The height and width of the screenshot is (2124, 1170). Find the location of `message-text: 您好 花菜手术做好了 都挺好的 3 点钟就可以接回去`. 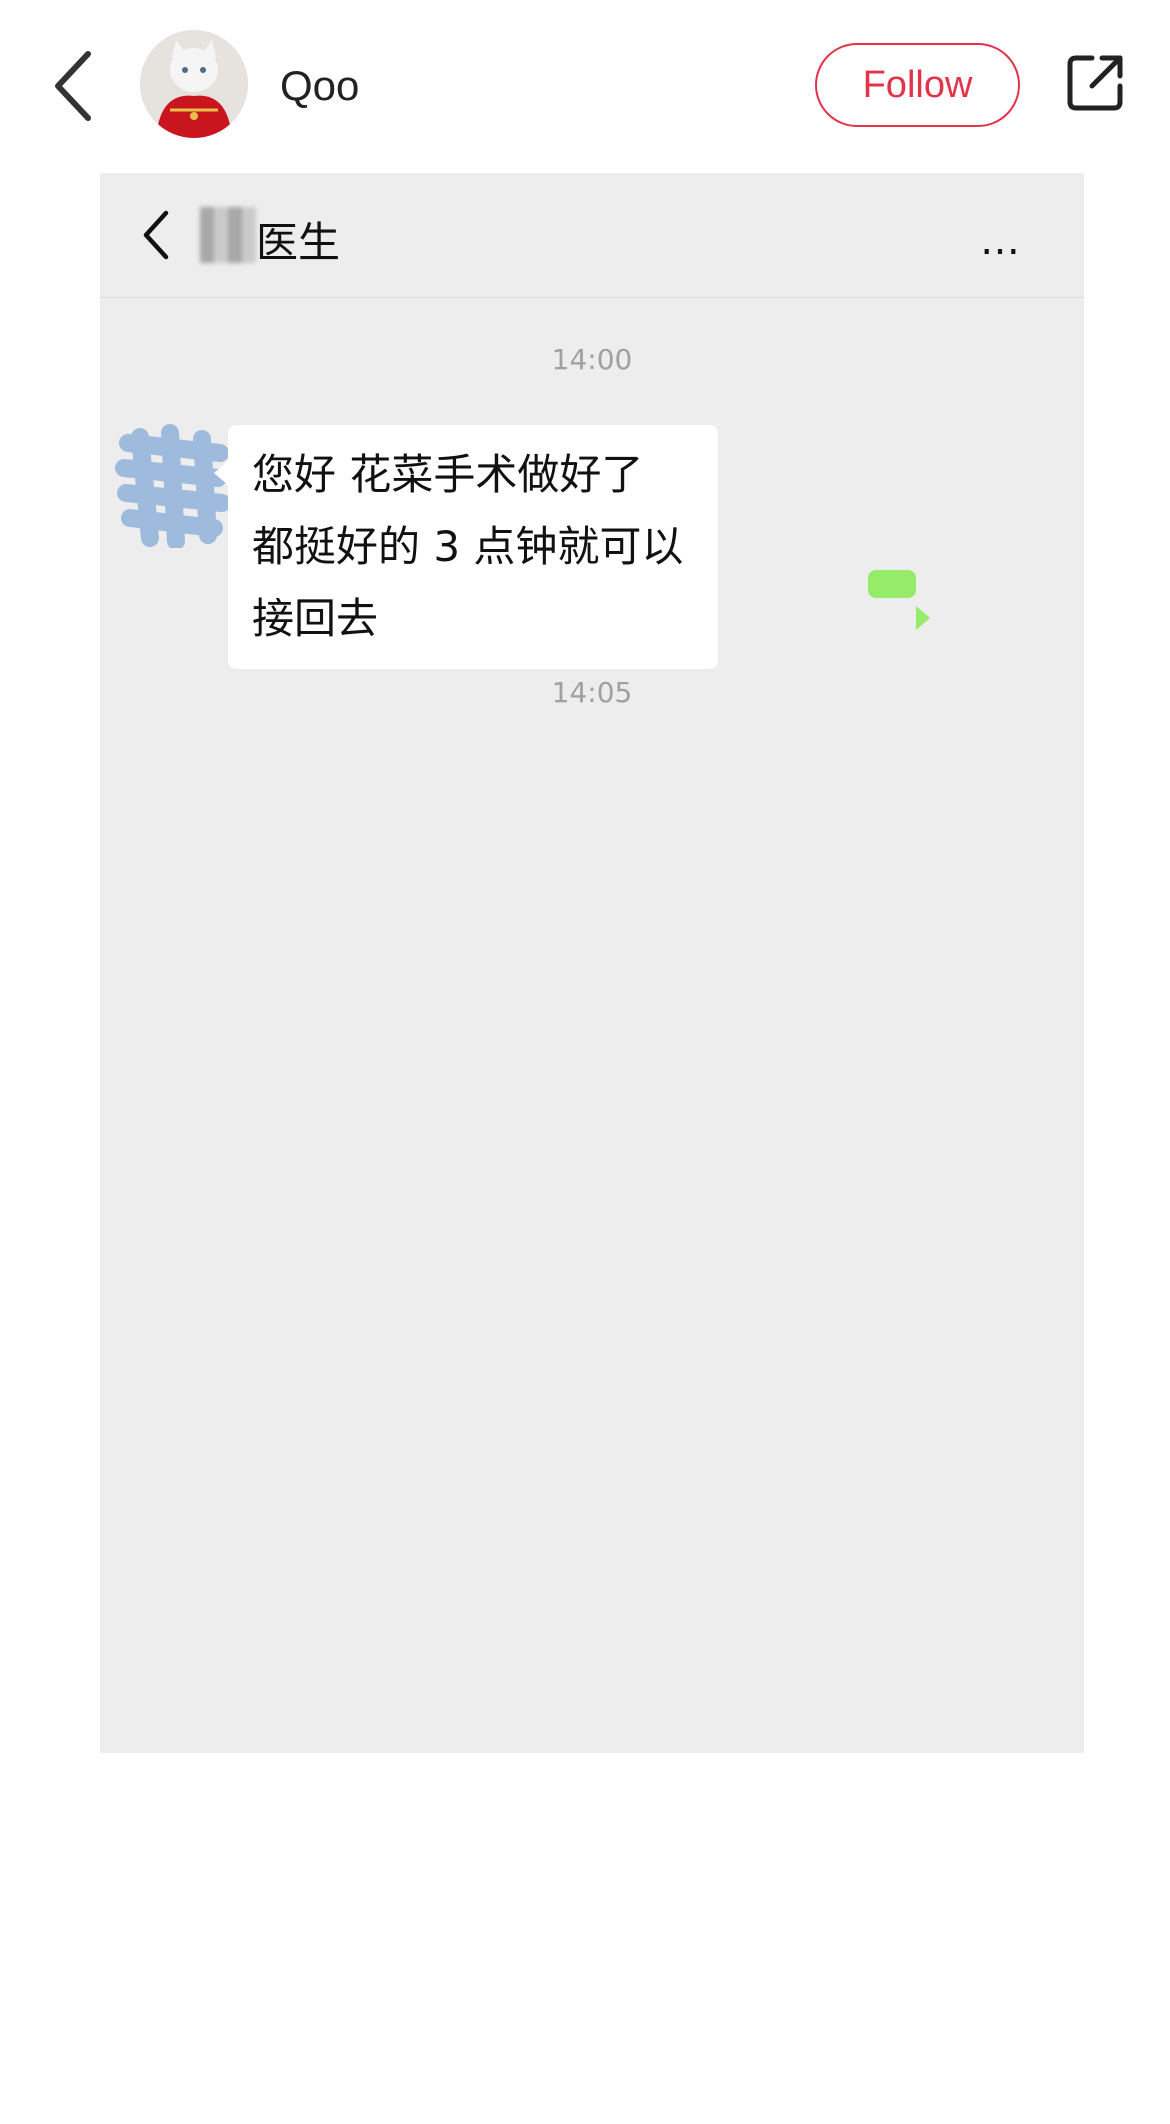

message-text: 您好 花菜手术做好了 都挺好的 3 点钟就可以接回去 is located at coordinates (468, 546).